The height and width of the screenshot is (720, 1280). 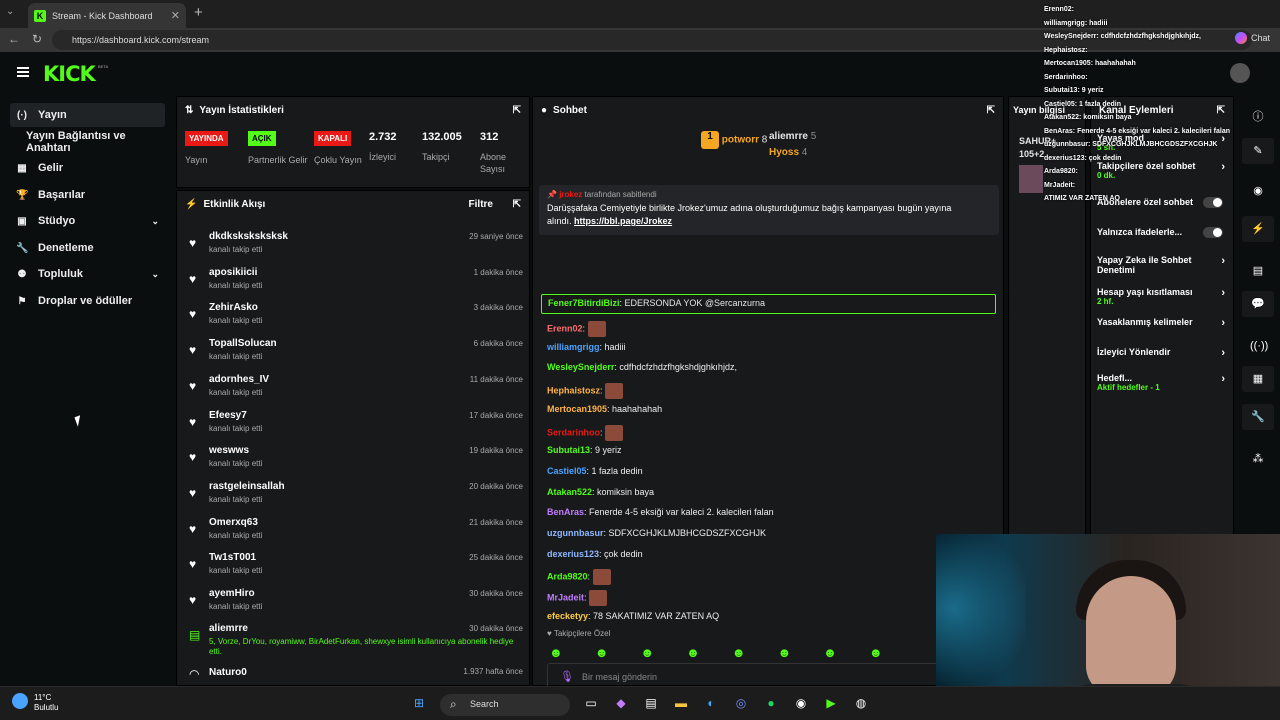 I want to click on gift-icon: ▤, so click(x=195, y=635).